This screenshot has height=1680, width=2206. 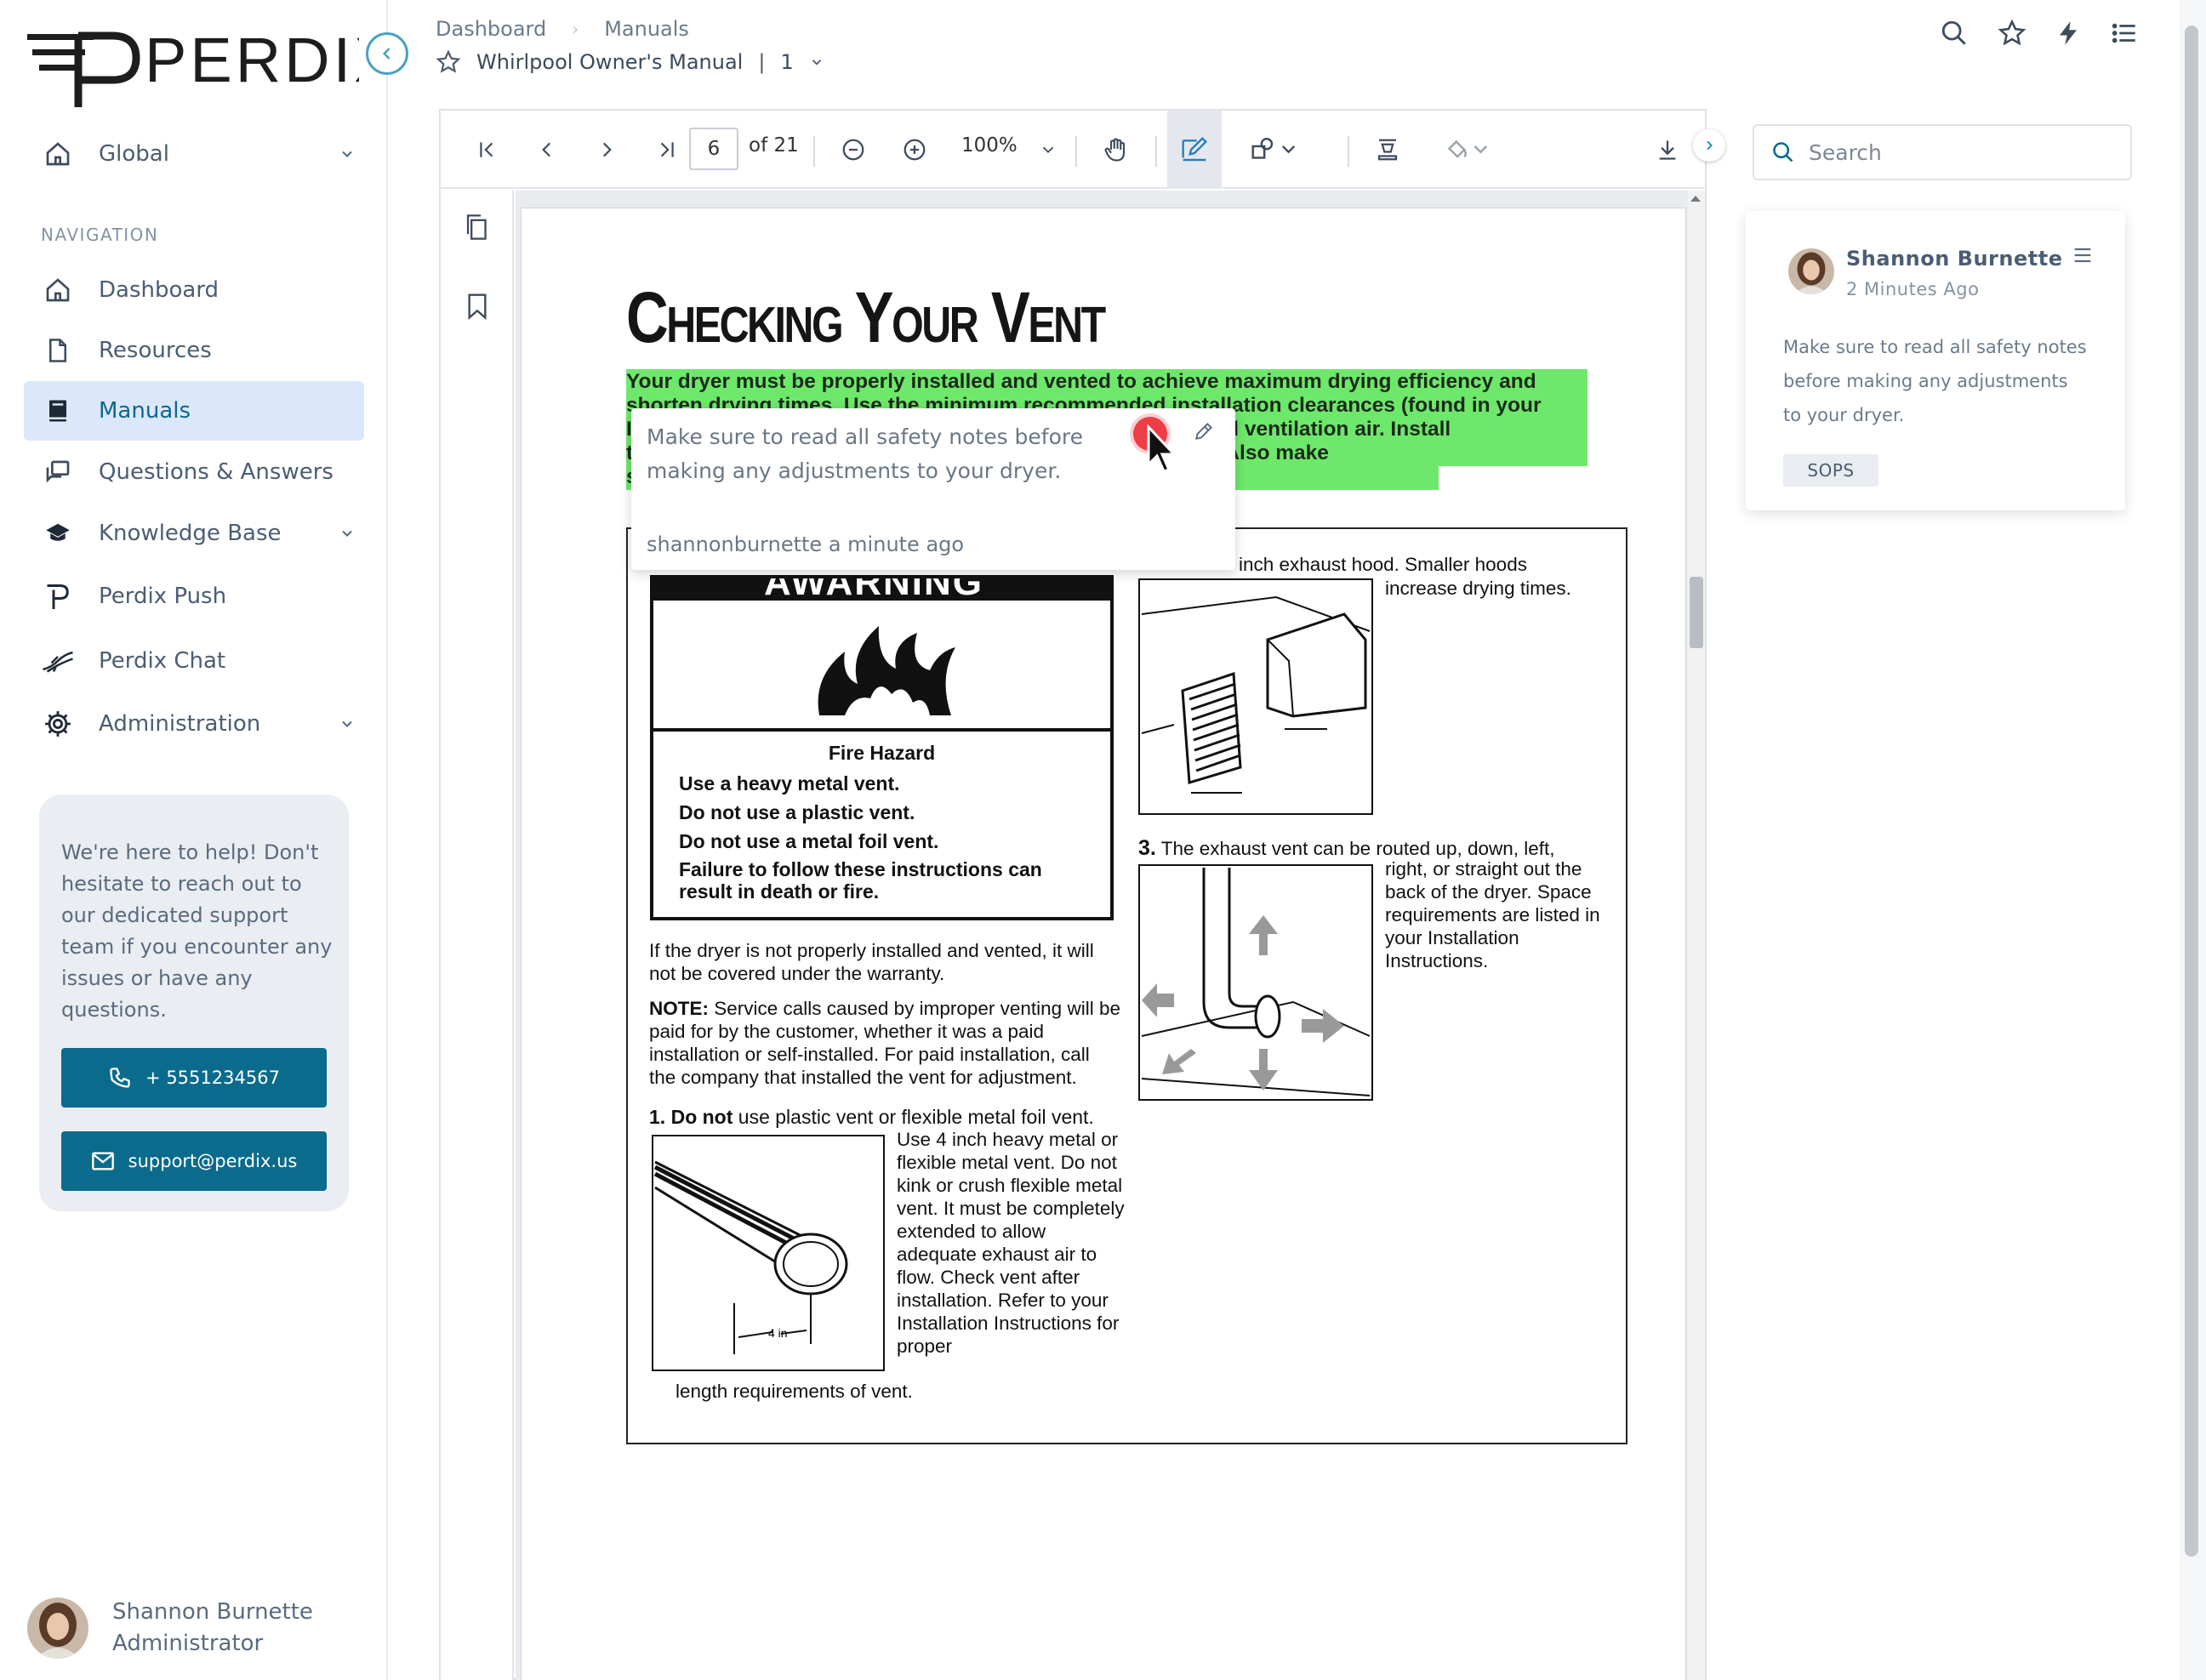 What do you see at coordinates (2068, 33) in the screenshot?
I see `lightning-icon` at bounding box center [2068, 33].